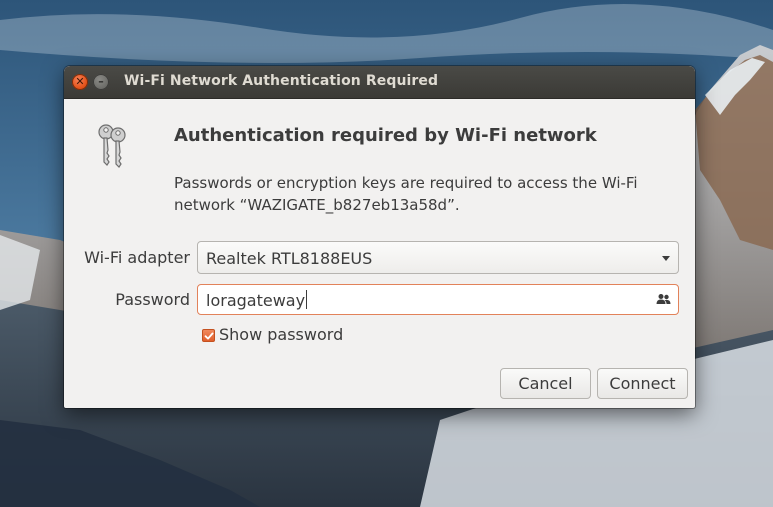  Describe the element at coordinates (152, 299) in the screenshot. I see `password-label: Password` at that location.